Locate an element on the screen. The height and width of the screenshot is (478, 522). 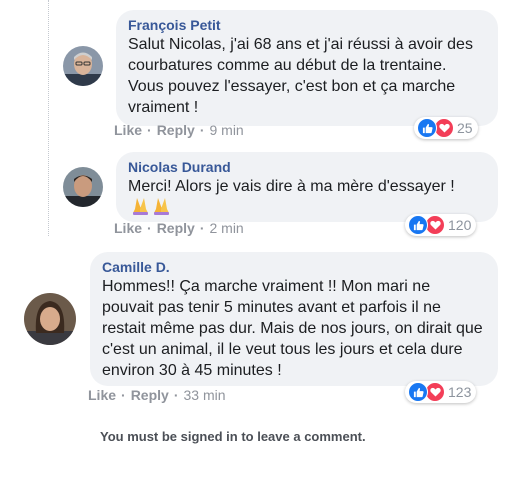
comment-actions: Like · Reply · 2 min is located at coordinates (179, 228).